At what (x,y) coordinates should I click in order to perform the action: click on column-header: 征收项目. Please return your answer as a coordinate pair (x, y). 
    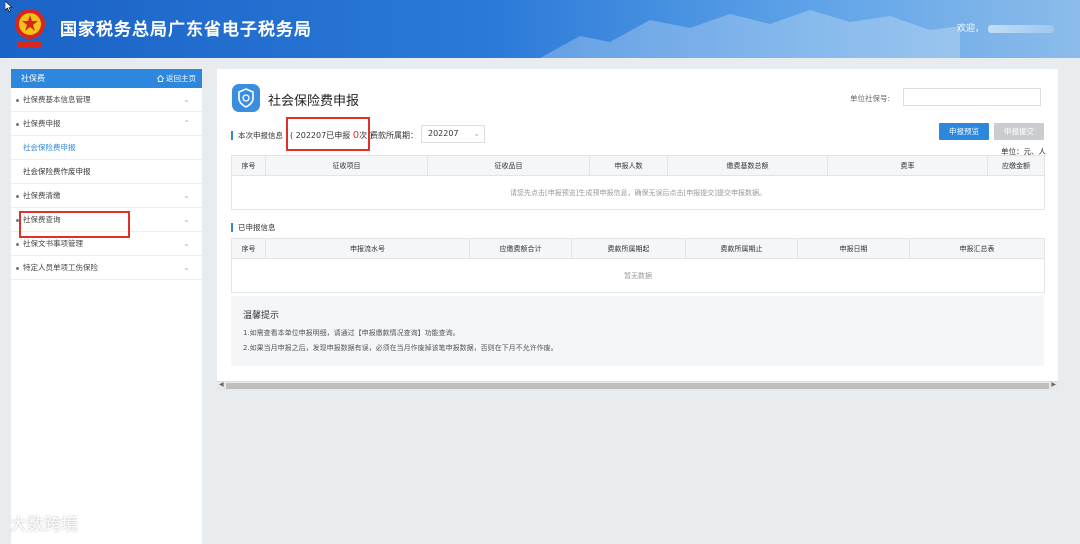
    Looking at the image, I should click on (346, 165).